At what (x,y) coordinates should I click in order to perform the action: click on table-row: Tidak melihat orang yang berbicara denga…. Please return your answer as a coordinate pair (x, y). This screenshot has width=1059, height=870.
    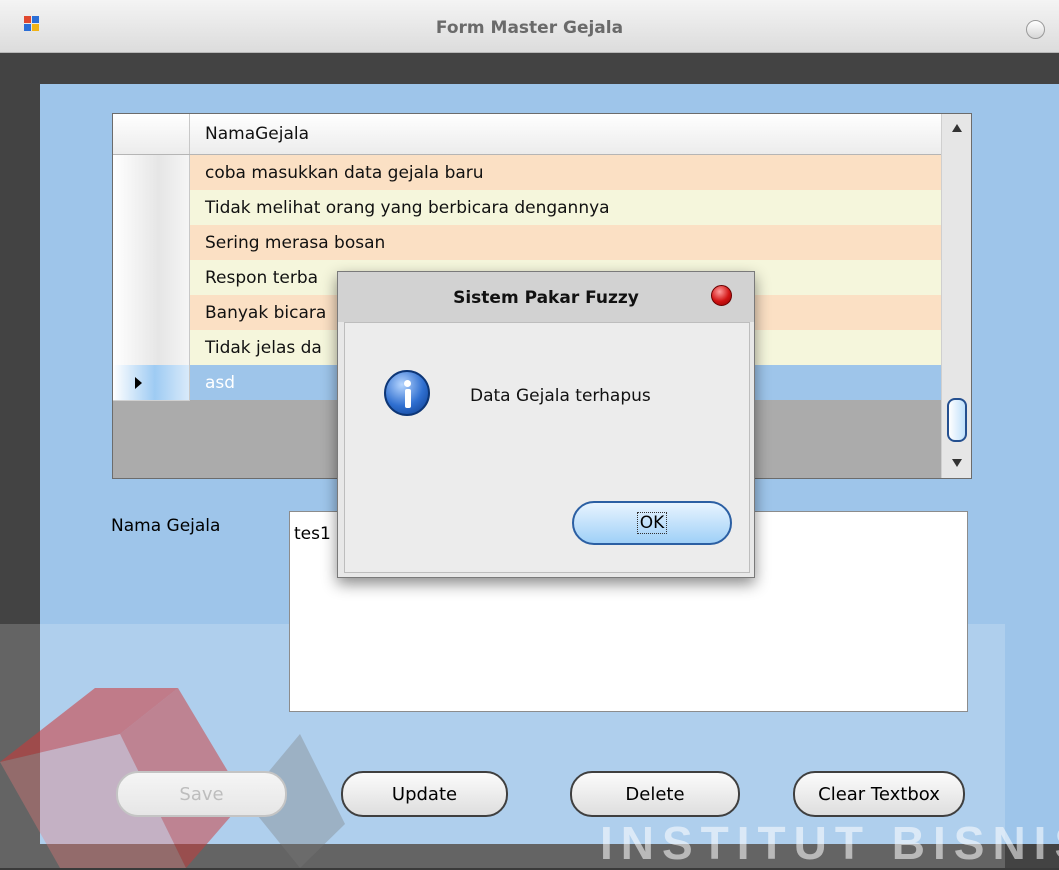
    Looking at the image, I should click on (527, 208).